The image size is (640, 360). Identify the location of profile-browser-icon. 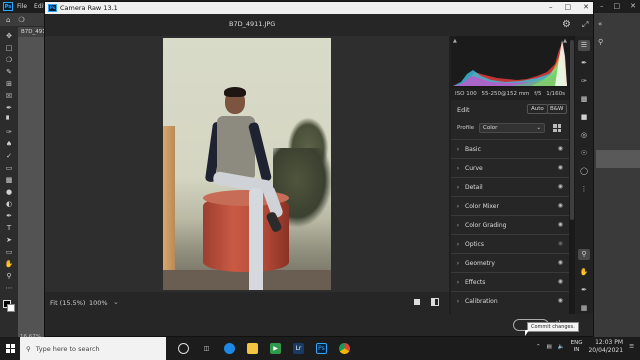
(557, 128).